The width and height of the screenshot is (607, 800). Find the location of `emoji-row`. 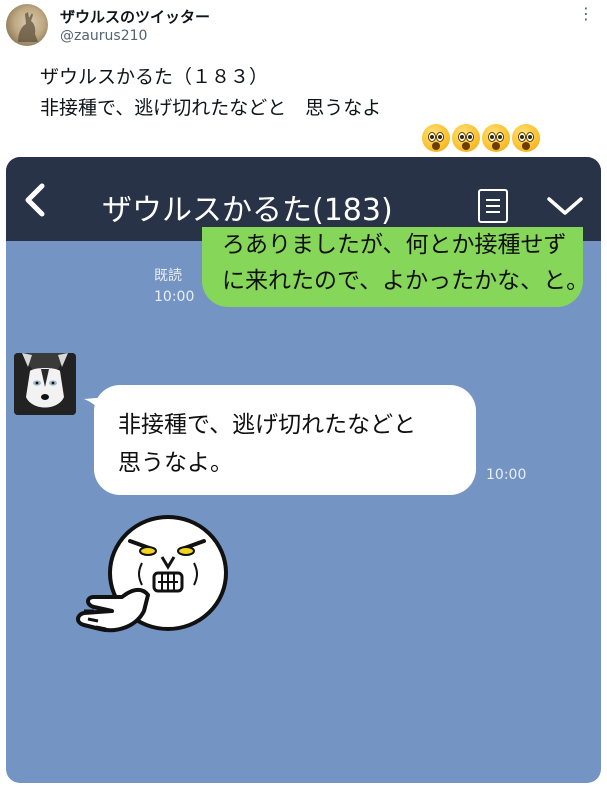

emoji-row is located at coordinates (481, 138).